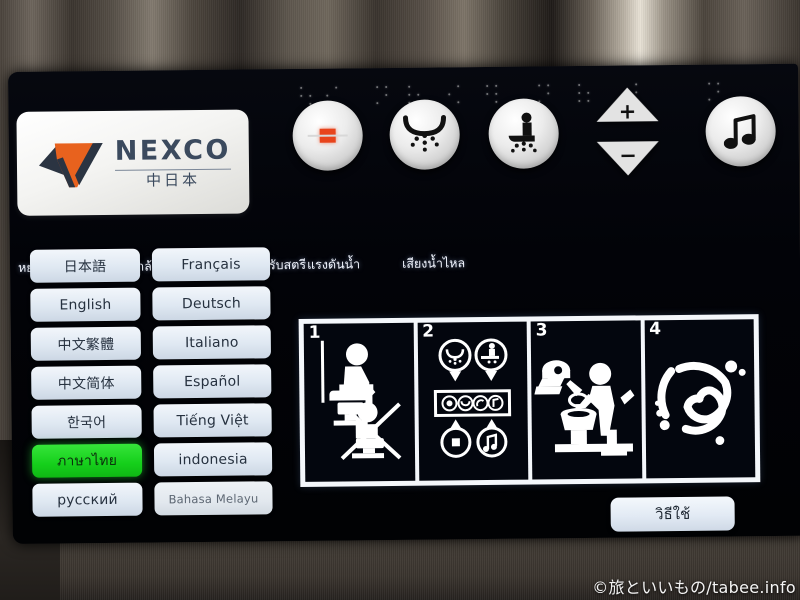  What do you see at coordinates (85, 304) in the screenshot?
I see `language-button: English` at bounding box center [85, 304].